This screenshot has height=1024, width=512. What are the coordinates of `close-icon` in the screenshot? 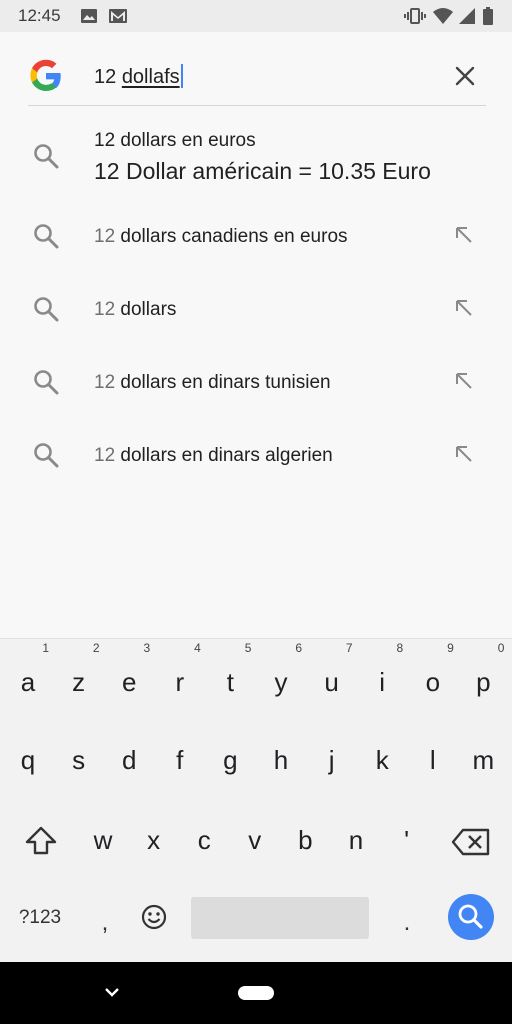 It's located at (465, 76).